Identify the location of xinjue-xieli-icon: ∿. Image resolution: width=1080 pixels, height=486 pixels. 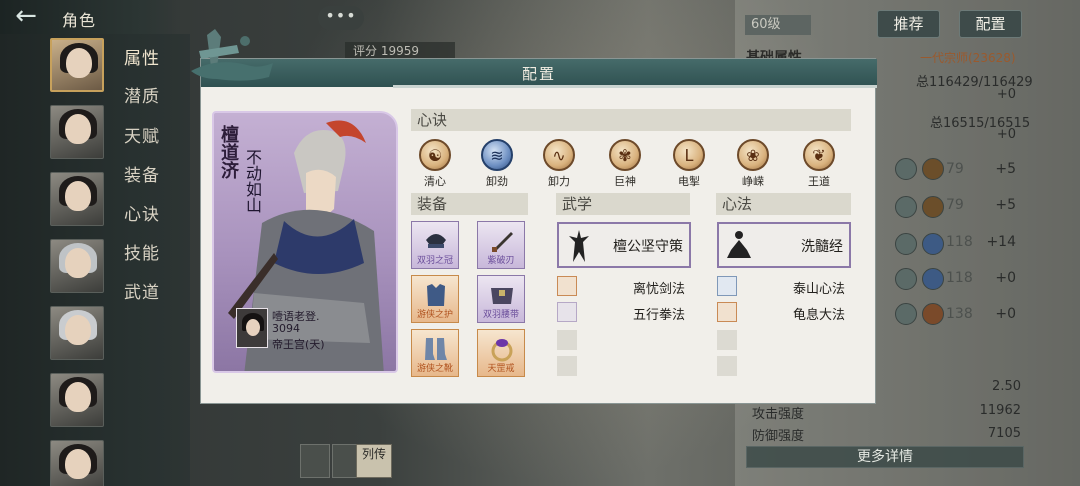
(559, 155).